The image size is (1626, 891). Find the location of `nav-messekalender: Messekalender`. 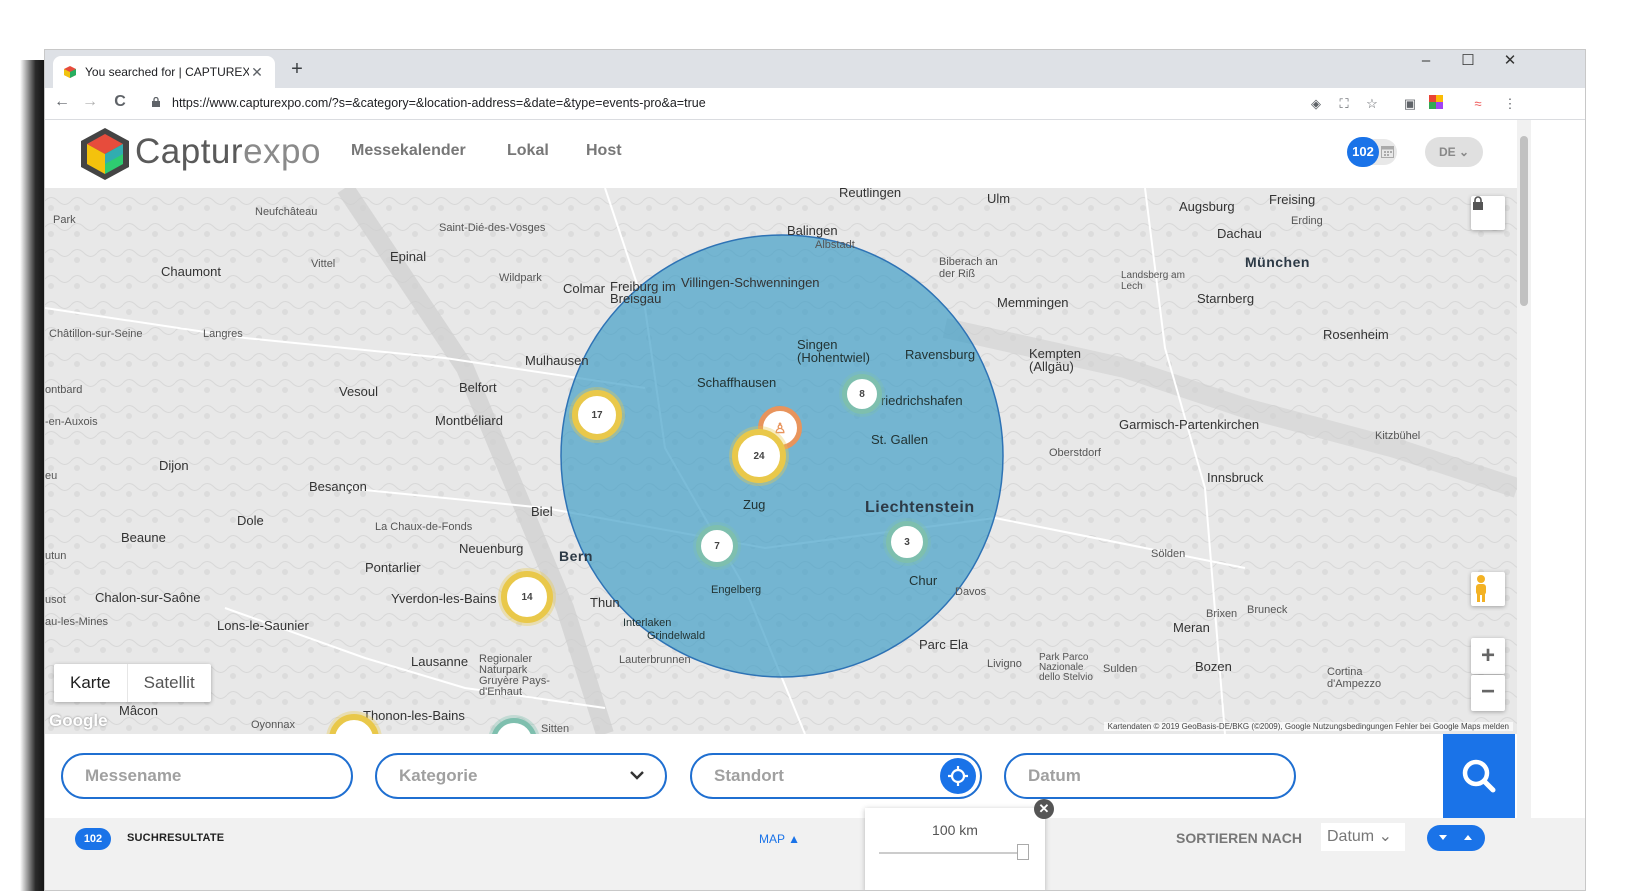

nav-messekalender: Messekalender is located at coordinates (408, 151).